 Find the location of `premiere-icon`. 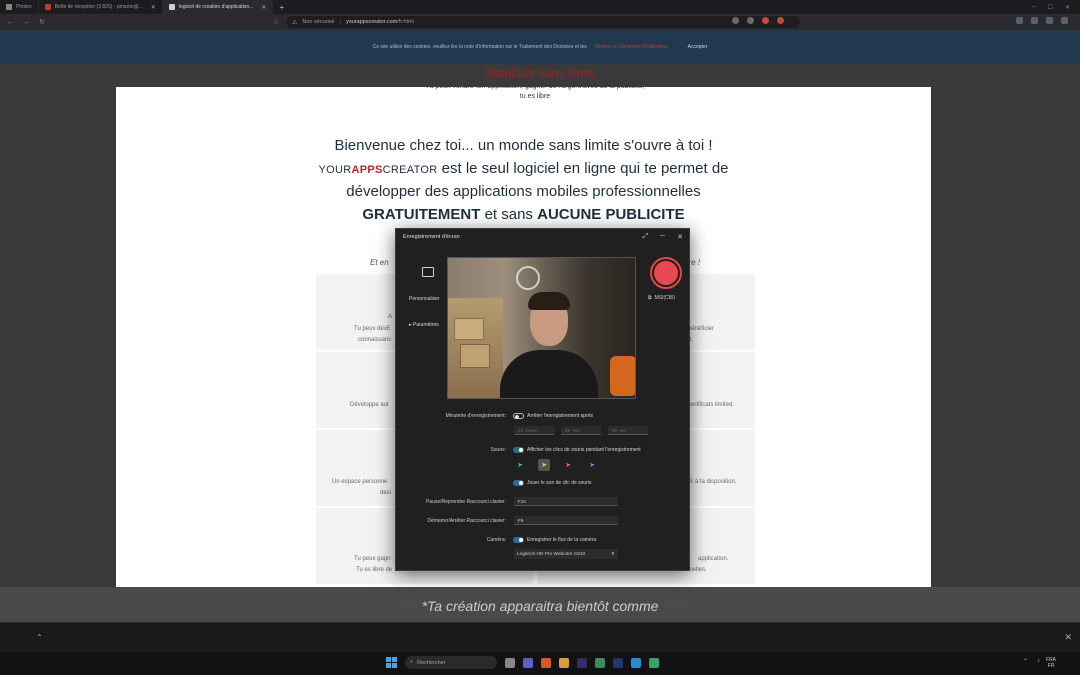

premiere-icon is located at coordinates (582, 662).